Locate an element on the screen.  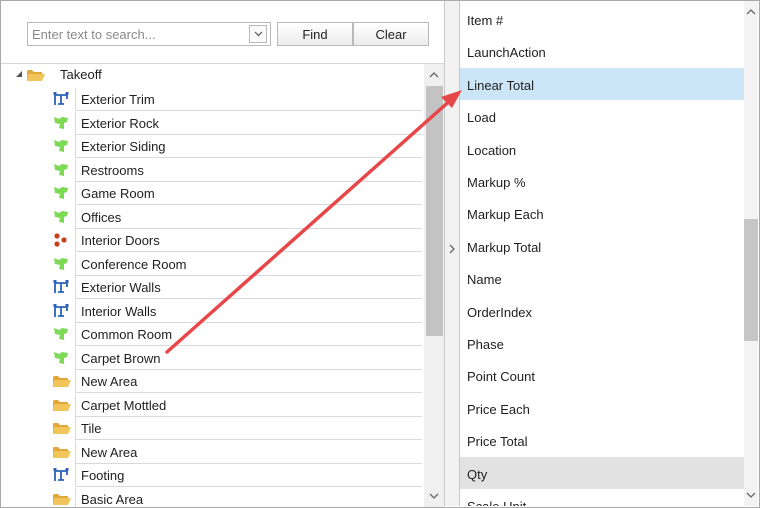
property-item: Price Each is located at coordinates (602, 408).